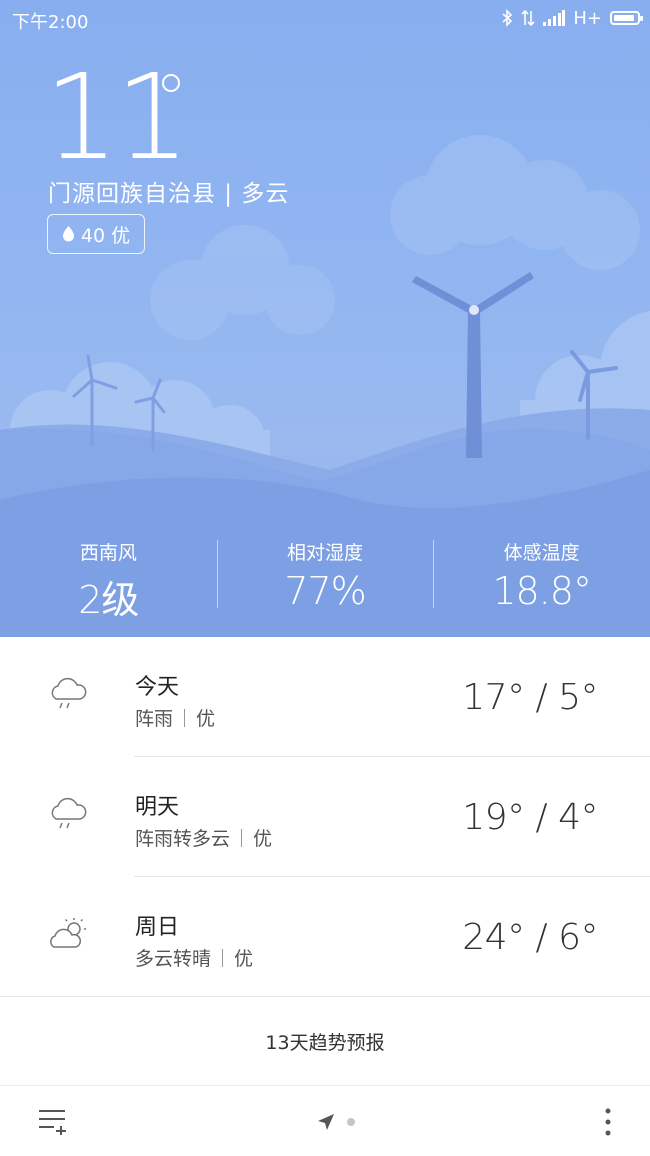  What do you see at coordinates (530, 697) in the screenshot?
I see `forecast-temps: 17° / 5°` at bounding box center [530, 697].